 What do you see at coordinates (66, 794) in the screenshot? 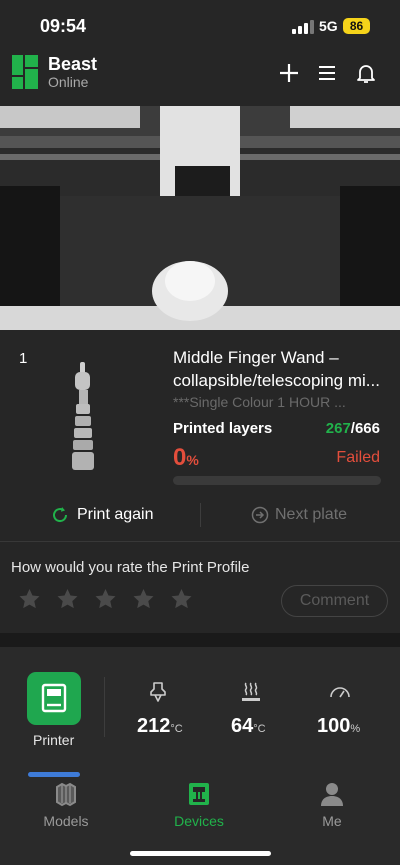
I see `models-icon` at bounding box center [66, 794].